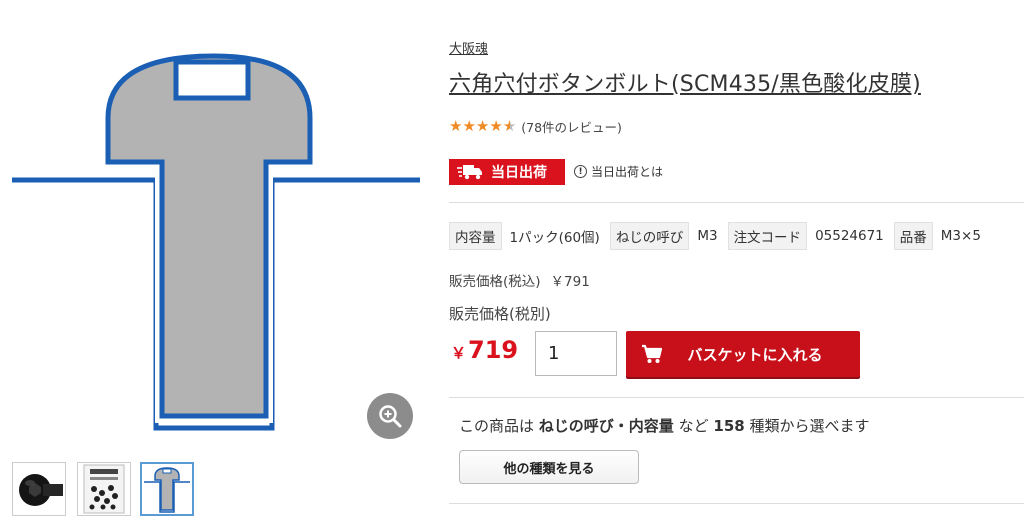  Describe the element at coordinates (570, 282) in the screenshot. I see `price-inc-value: ￥791` at that location.